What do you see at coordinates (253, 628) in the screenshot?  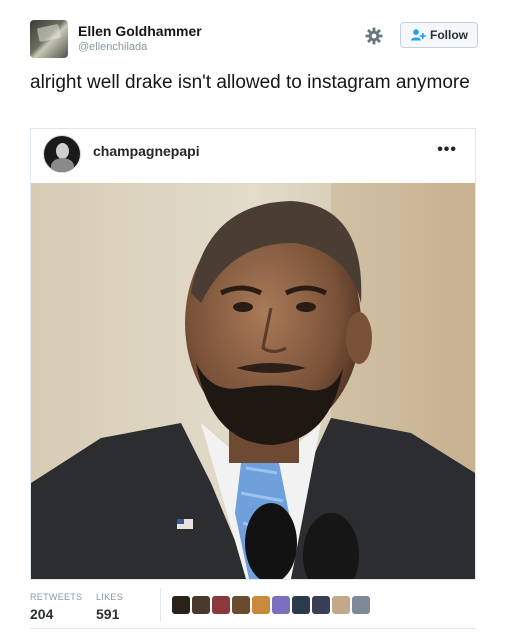 I see `stats-rule` at bounding box center [253, 628].